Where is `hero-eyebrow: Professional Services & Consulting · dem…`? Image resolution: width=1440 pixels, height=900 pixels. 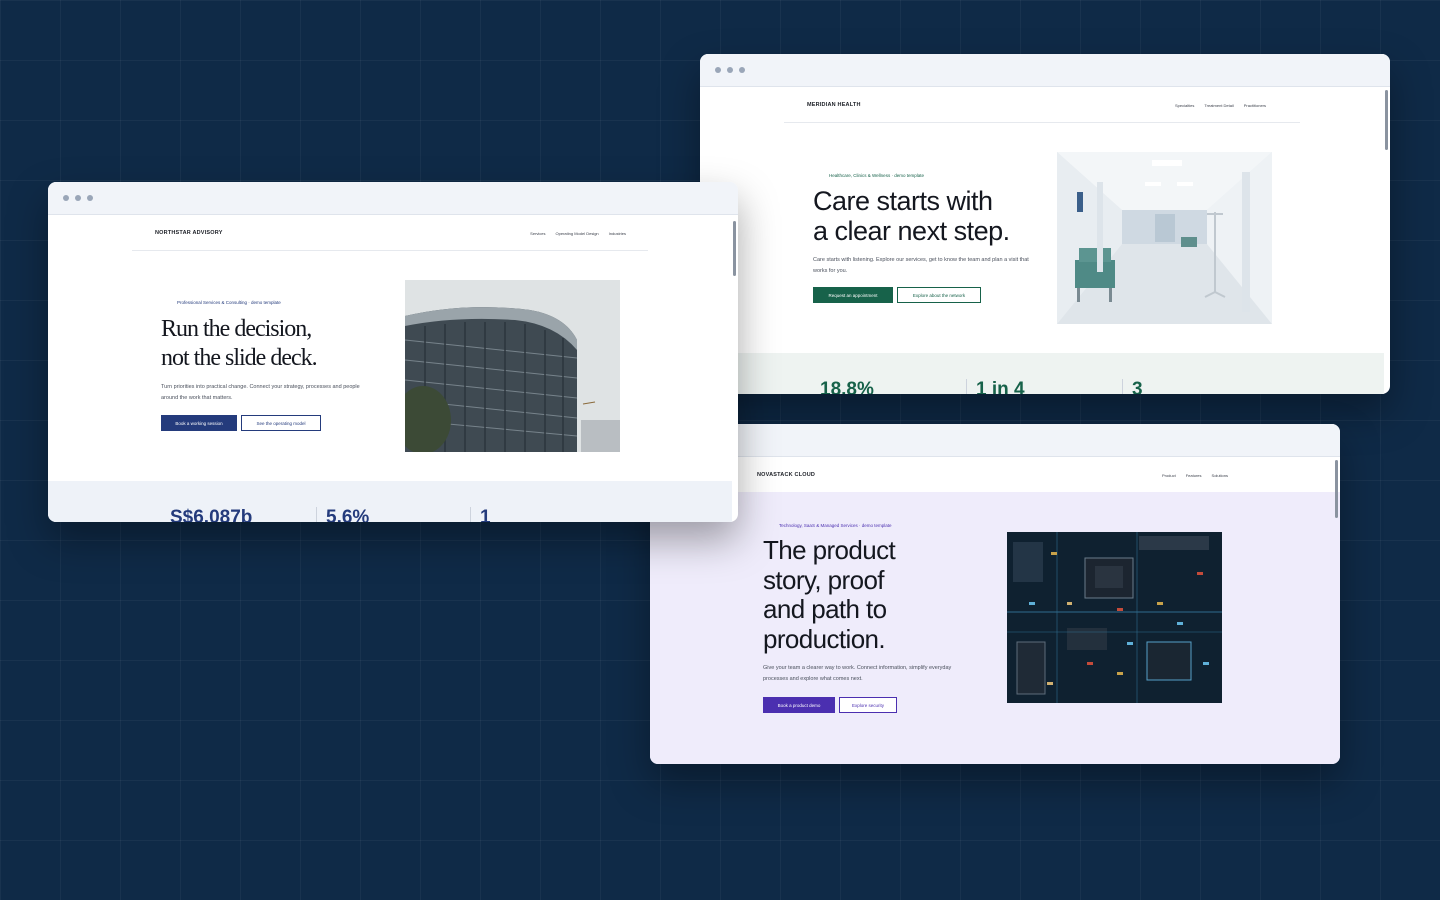 hero-eyebrow: Professional Services & Consulting · dem… is located at coordinates (229, 302).